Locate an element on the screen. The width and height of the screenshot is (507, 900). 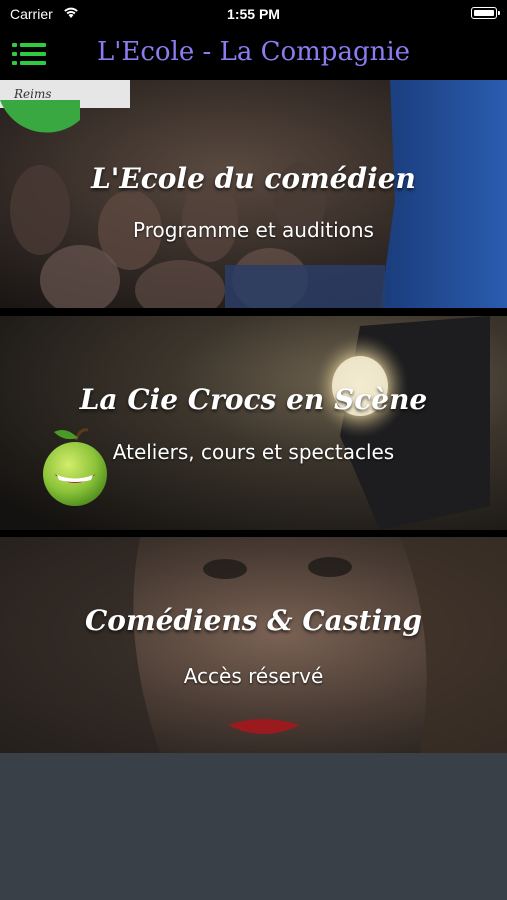
card-subtitle: Accès réservé is located at coordinates (253, 676).